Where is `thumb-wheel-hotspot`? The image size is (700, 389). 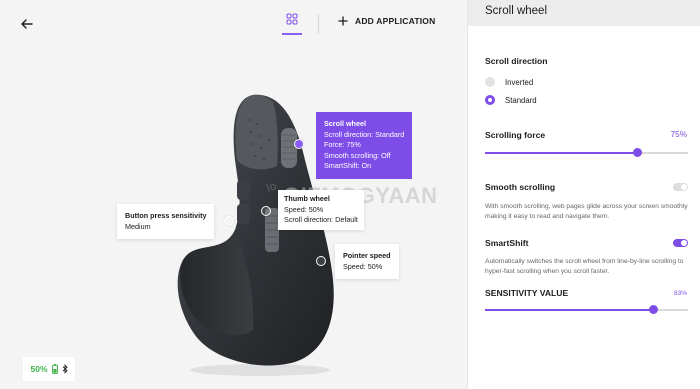 thumb-wheel-hotspot is located at coordinates (266, 211).